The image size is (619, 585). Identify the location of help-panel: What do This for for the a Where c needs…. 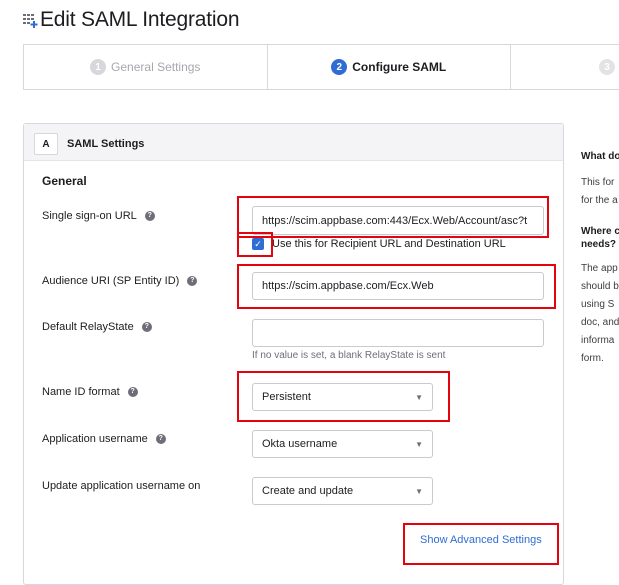
(600, 259).